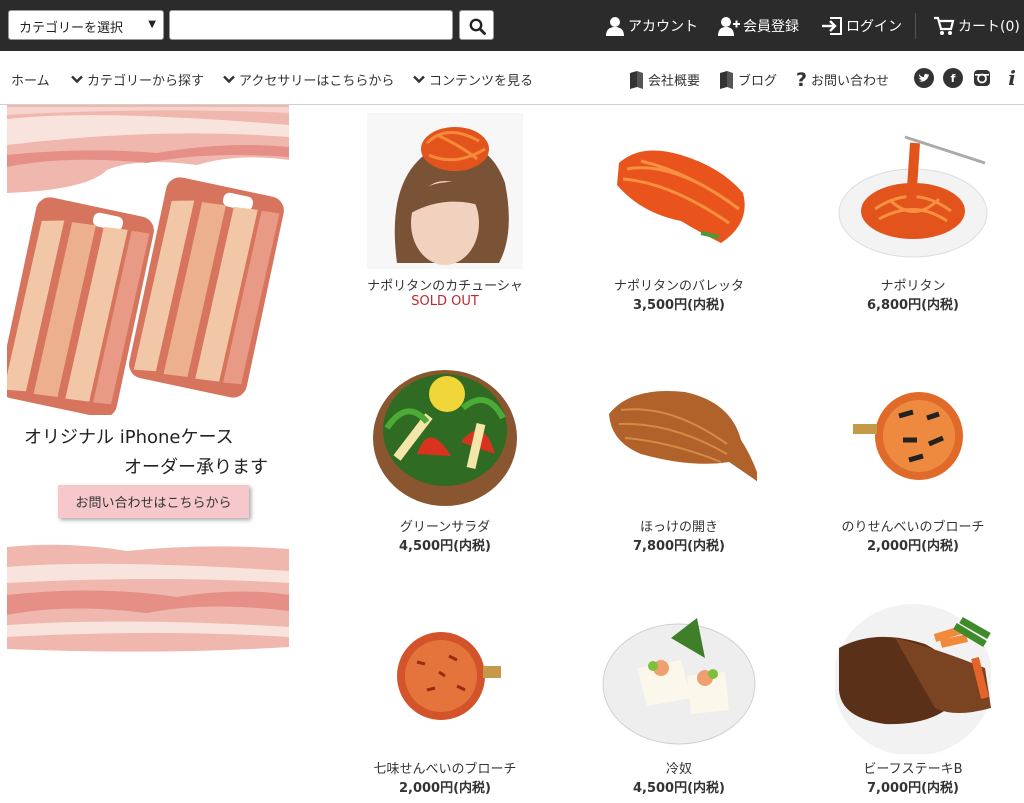  I want to click on nav-contact: ? お問い合わせ, so click(842, 79).